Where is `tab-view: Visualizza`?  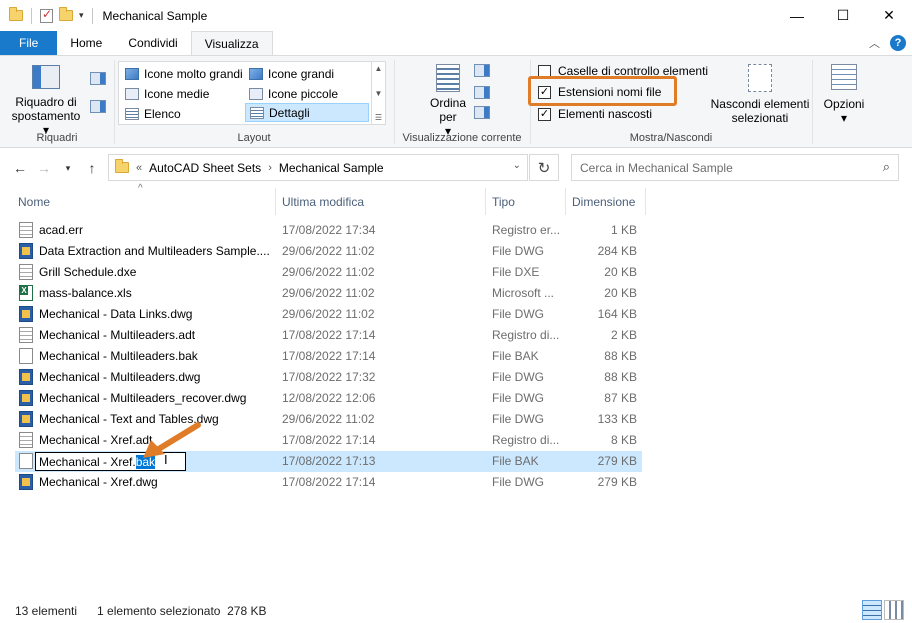
tab-view: Visualizza is located at coordinates (231, 43).